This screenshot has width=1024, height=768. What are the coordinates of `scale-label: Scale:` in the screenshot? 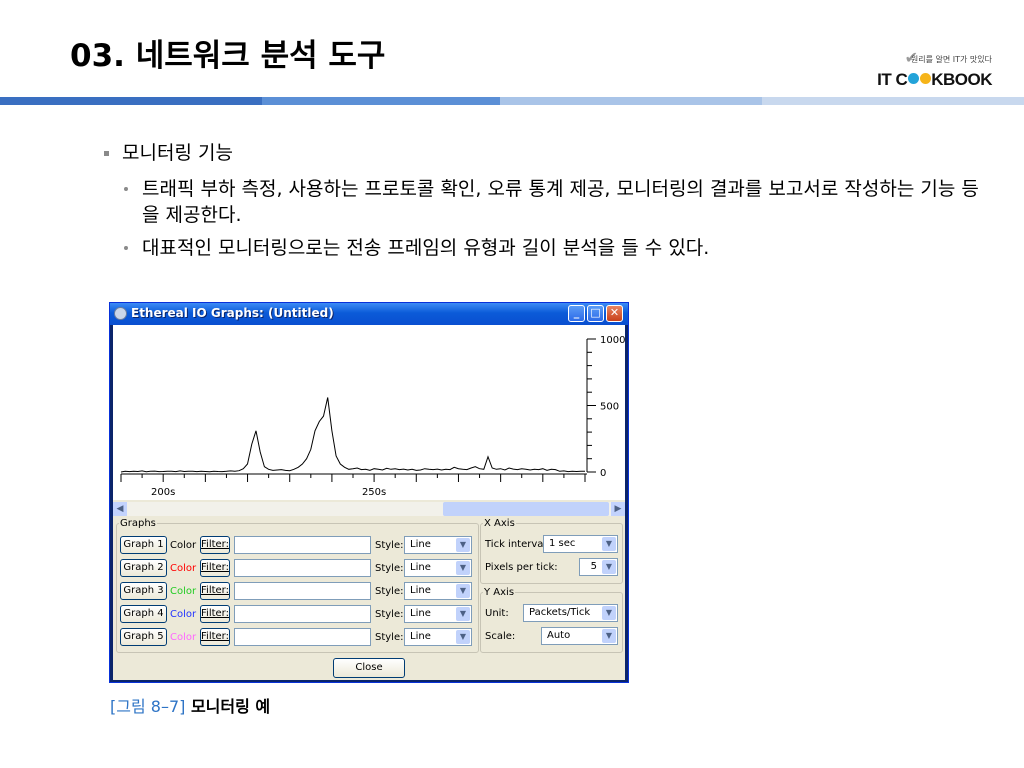 It's located at (500, 636).